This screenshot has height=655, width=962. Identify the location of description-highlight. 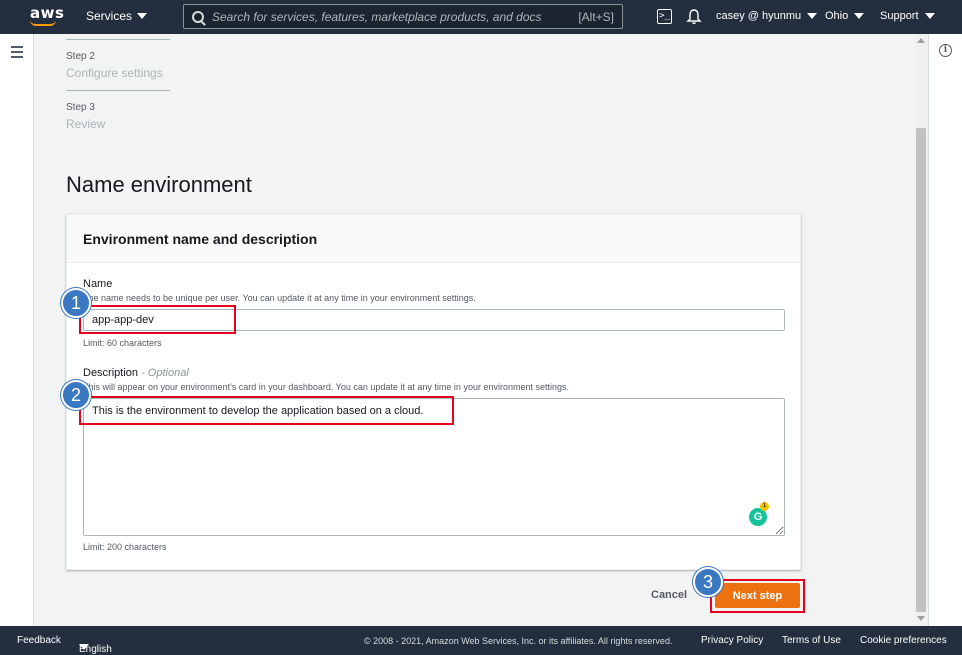
(266, 410).